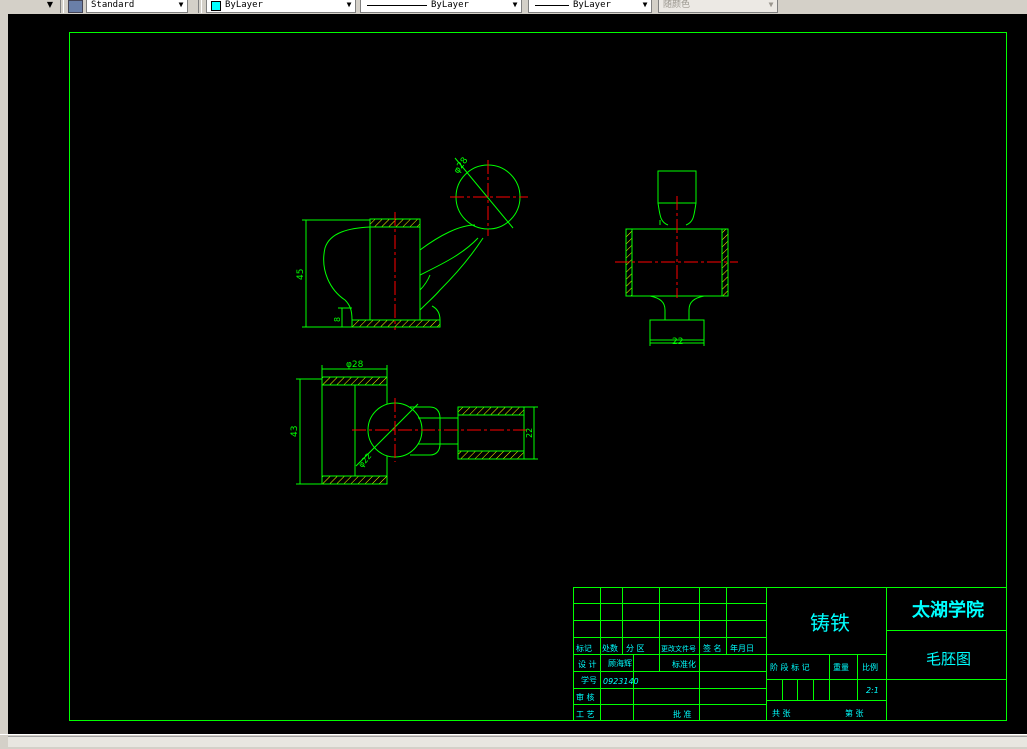 The width and height of the screenshot is (1027, 749). I want to click on lbl-sheet-no: 第 张, so click(854, 713).